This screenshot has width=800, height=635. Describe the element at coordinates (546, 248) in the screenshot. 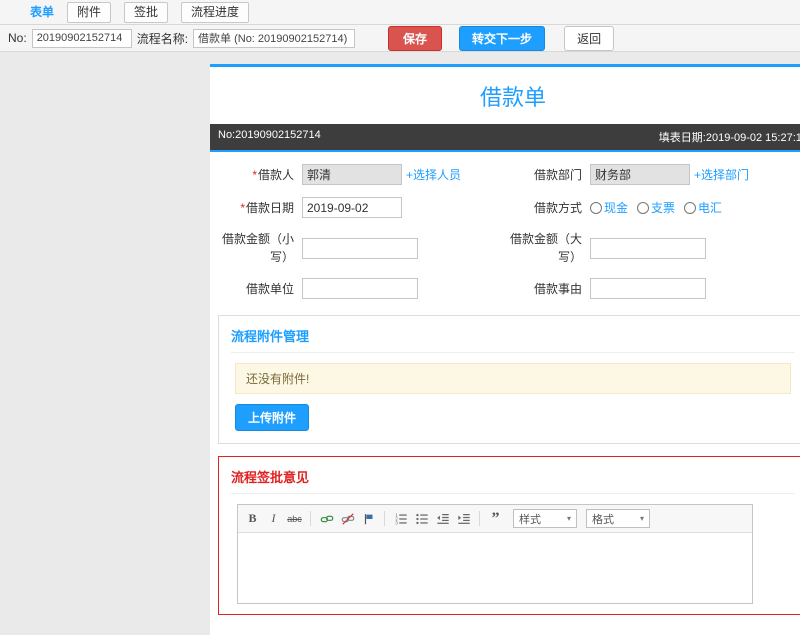

I see `amount-uppercase-label: 借款金额（大写）` at that location.